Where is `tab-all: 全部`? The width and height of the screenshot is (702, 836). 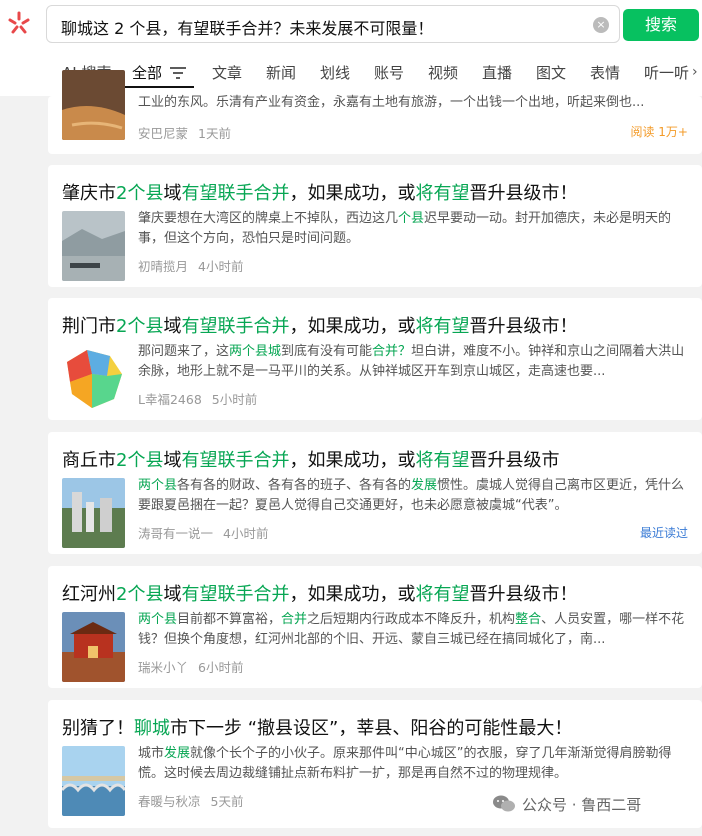
tab-all: 全部 is located at coordinates (147, 72).